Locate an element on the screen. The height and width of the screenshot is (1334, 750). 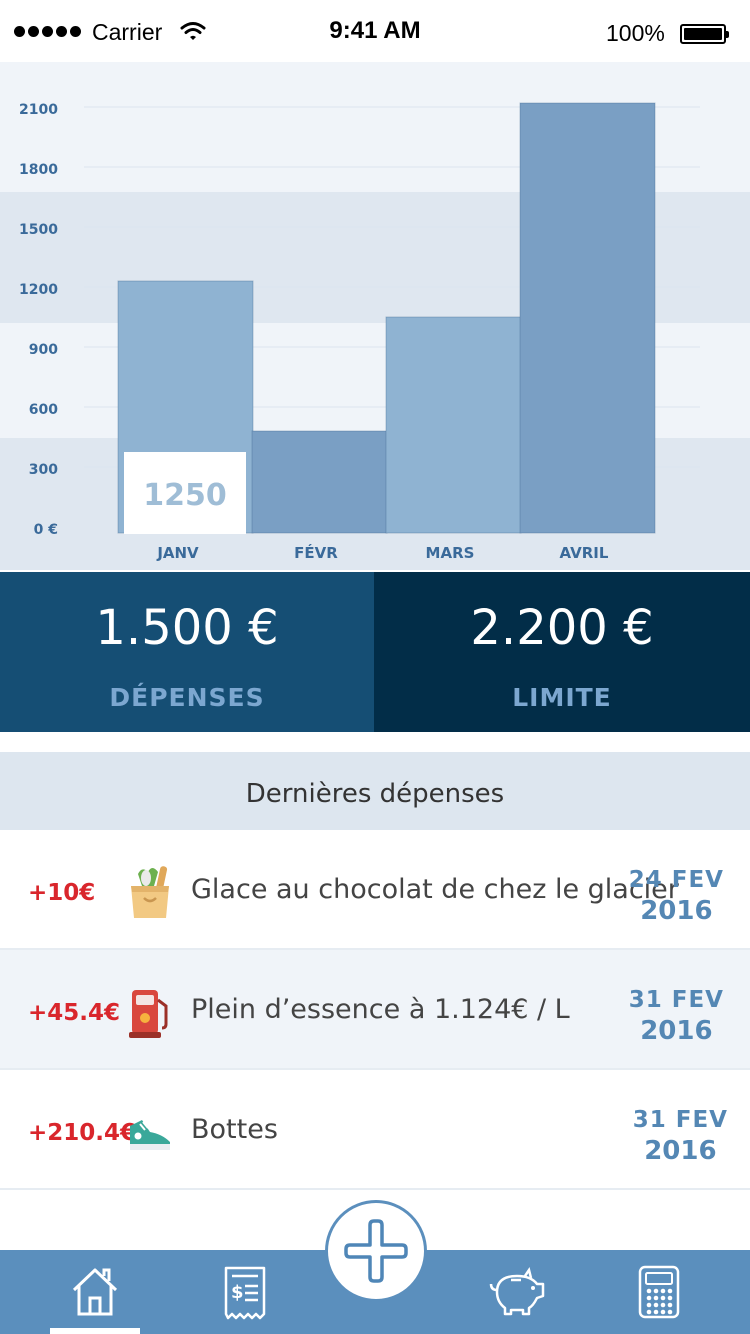
spent-tile: 1.500 € DÉPENSES is located at coordinates (187, 652).